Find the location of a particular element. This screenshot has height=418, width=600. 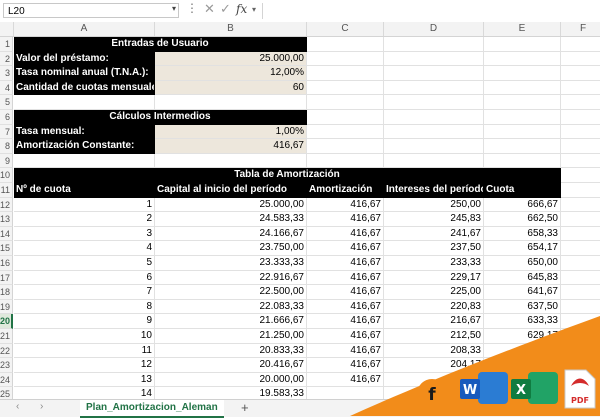

select-all-corner is located at coordinates (7, 29).